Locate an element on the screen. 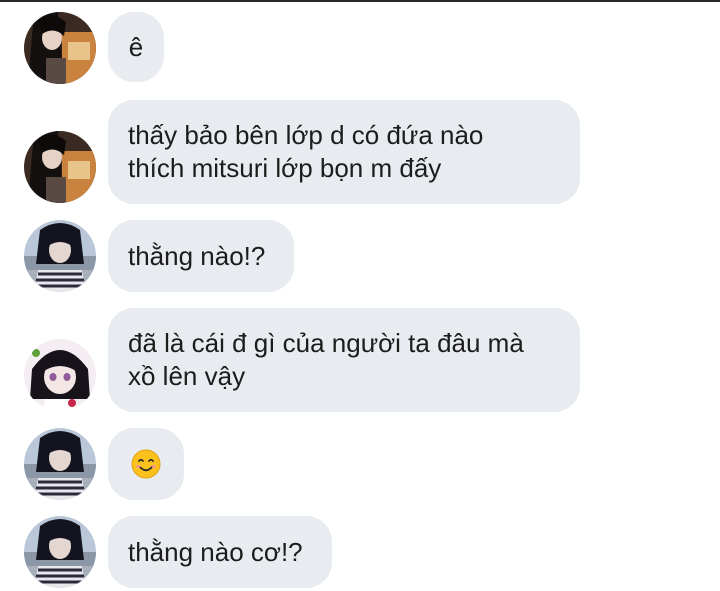  message-bubble is located at coordinates (146, 464).